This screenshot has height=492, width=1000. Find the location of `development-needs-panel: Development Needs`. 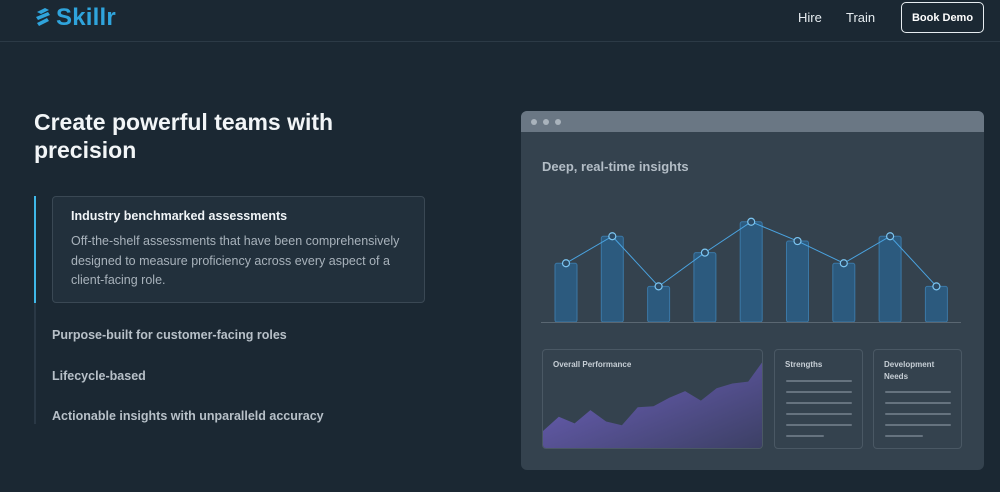

development-needs-panel: Development Needs is located at coordinates (917, 399).